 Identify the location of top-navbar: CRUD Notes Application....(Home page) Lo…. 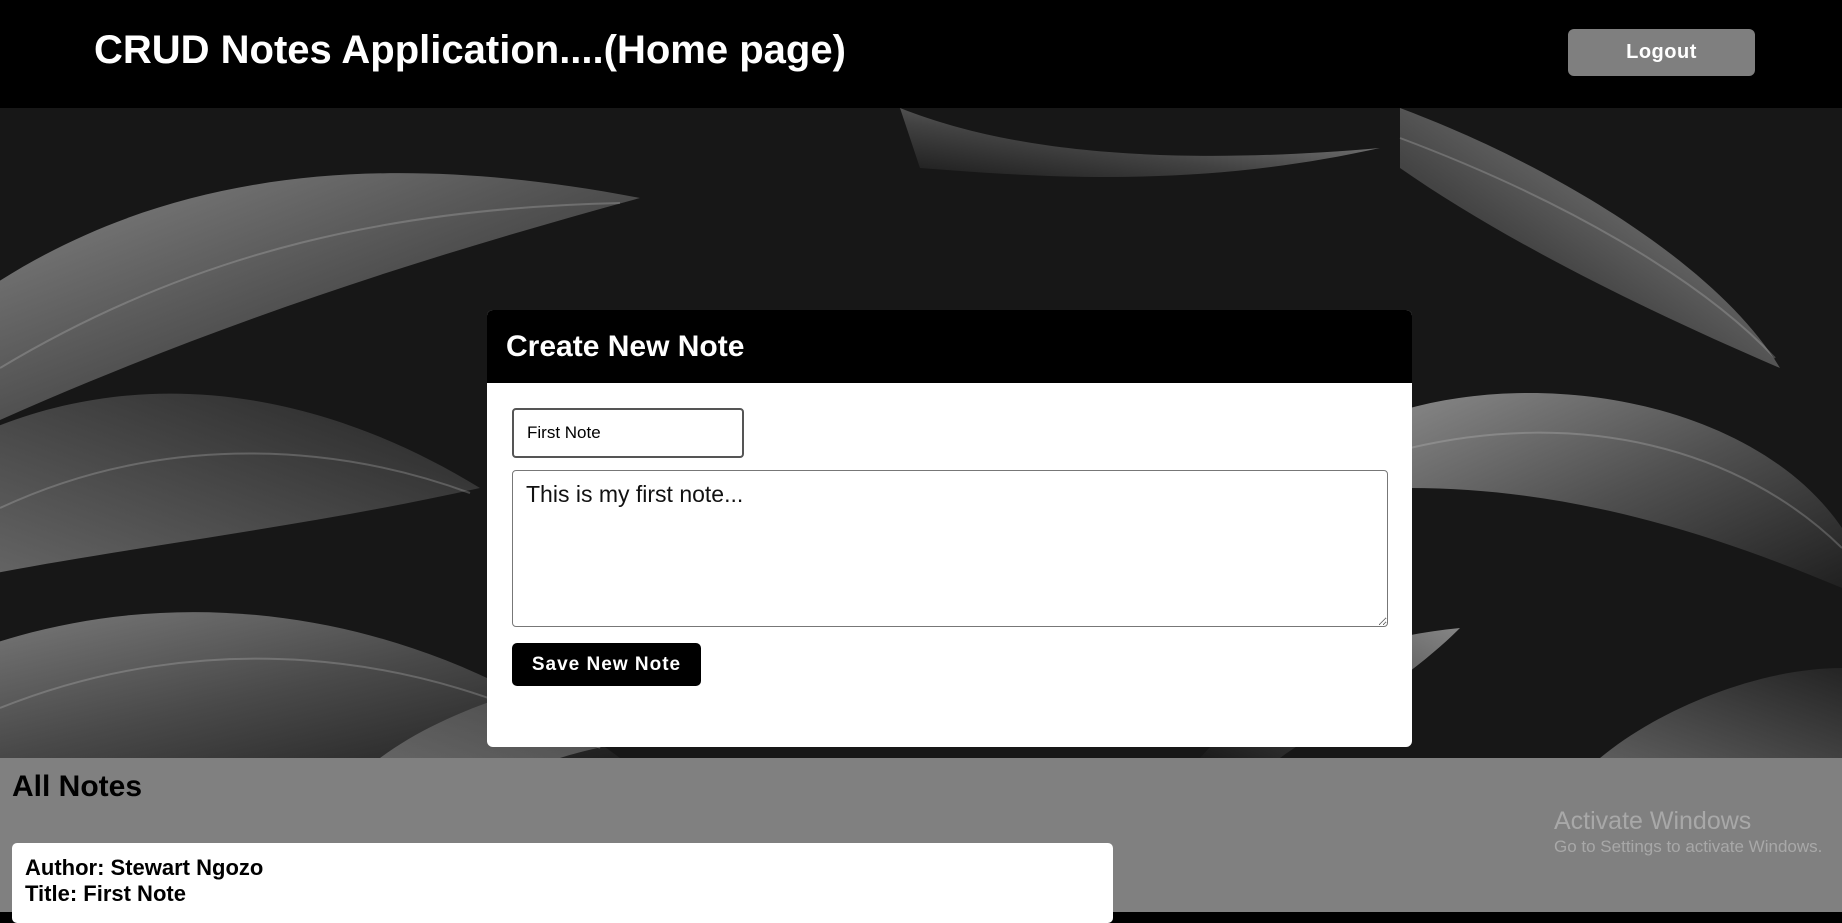
(921, 54).